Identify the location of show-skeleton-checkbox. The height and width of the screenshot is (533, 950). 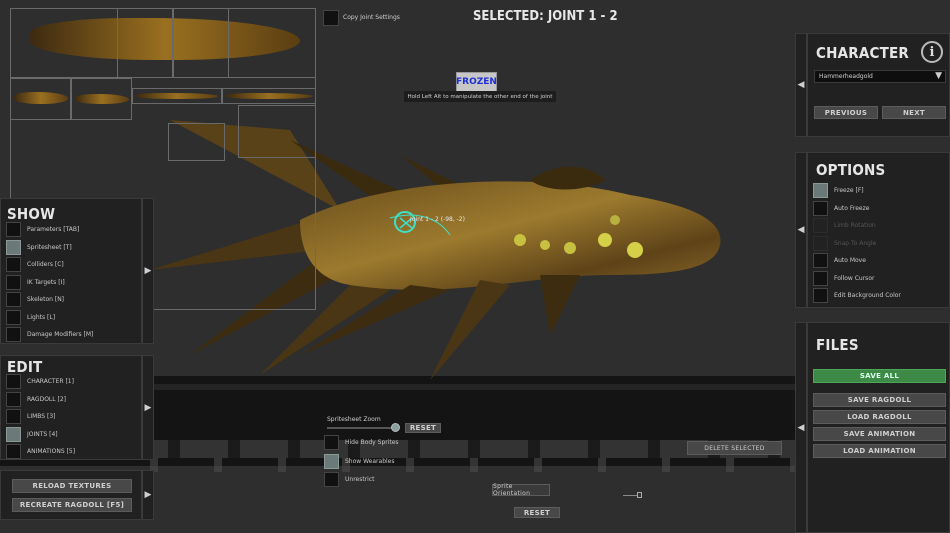
(13, 299).